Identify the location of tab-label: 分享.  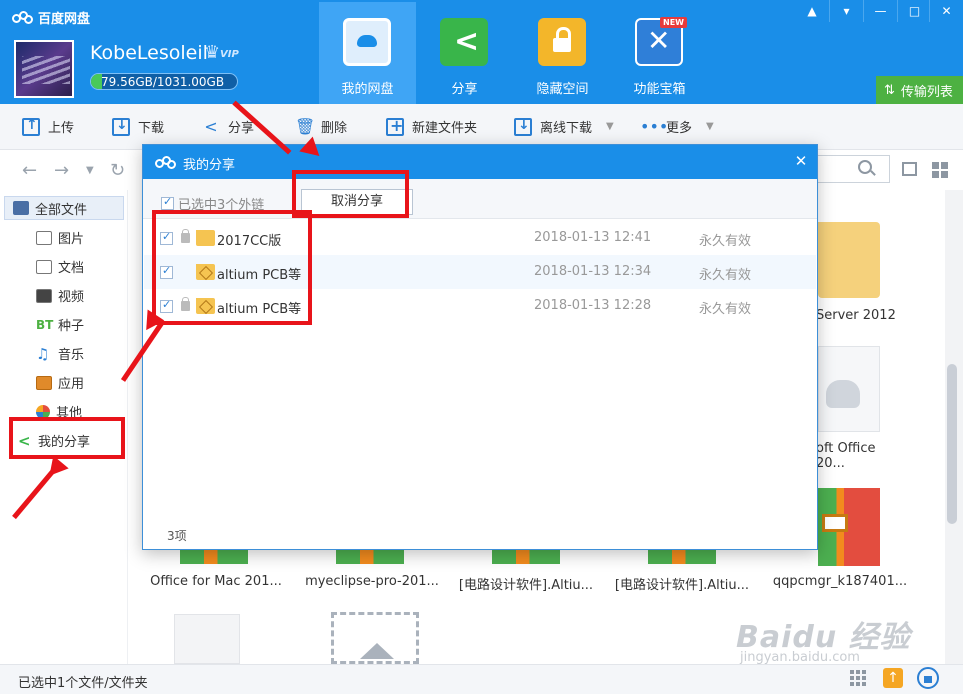
(464, 89).